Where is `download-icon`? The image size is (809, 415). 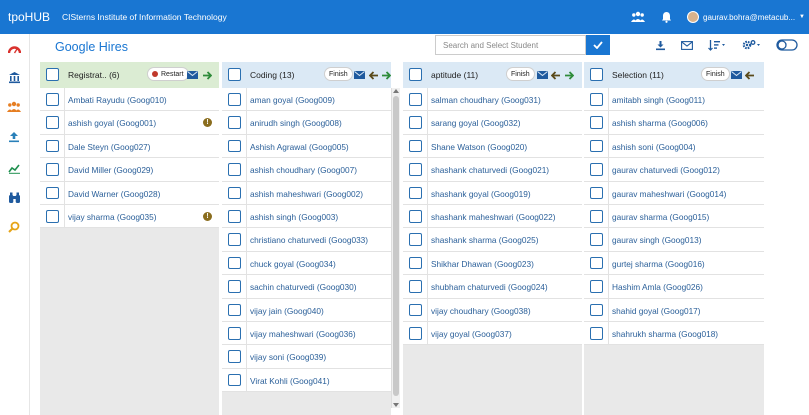
download-icon is located at coordinates (660, 45).